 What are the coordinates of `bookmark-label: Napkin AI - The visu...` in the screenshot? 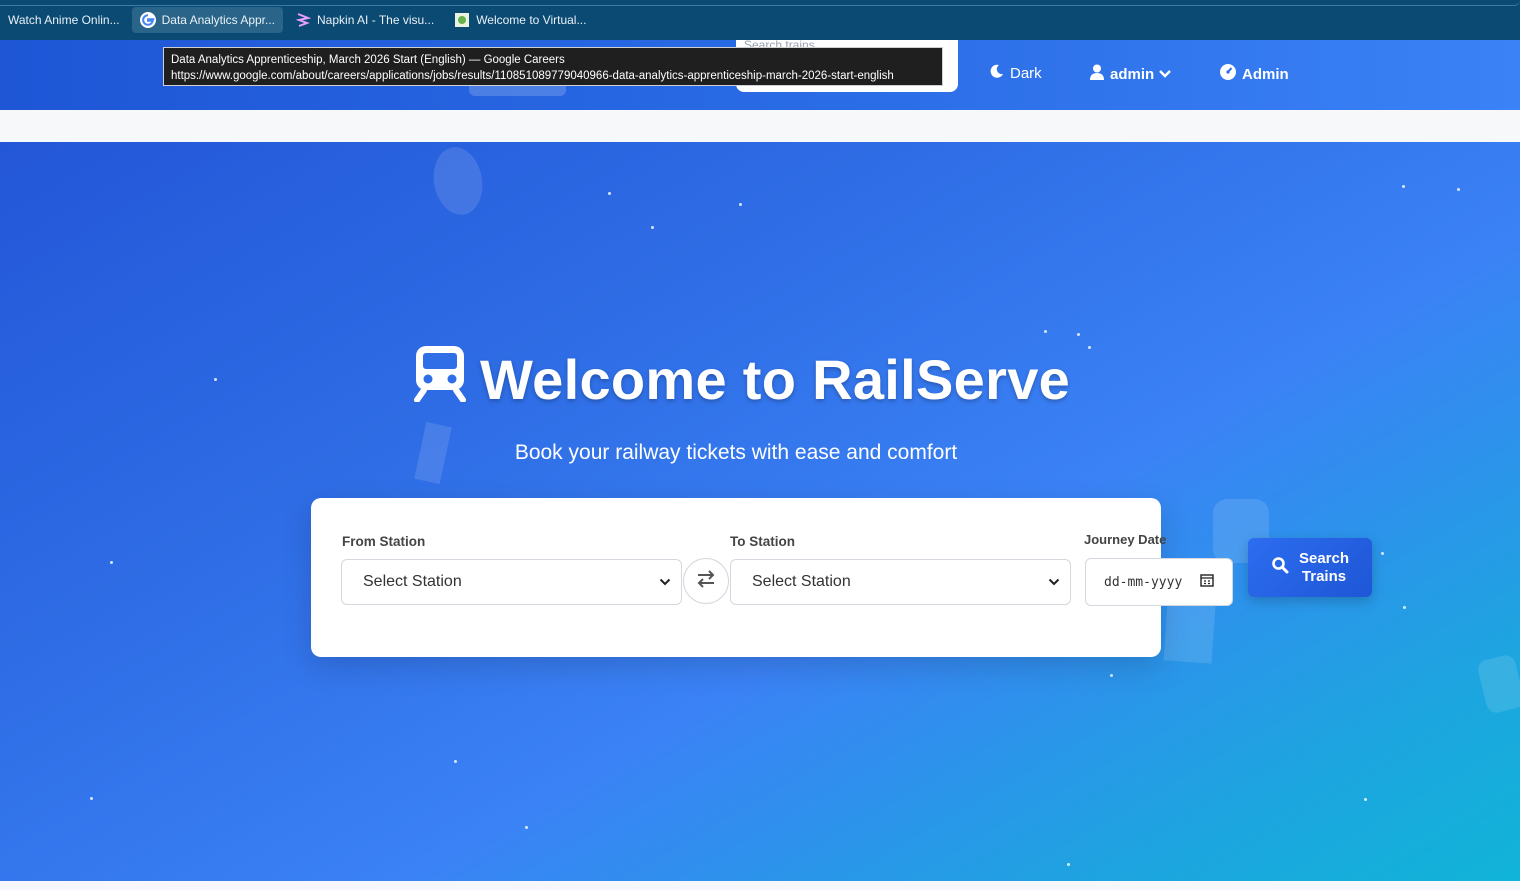 It's located at (376, 20).